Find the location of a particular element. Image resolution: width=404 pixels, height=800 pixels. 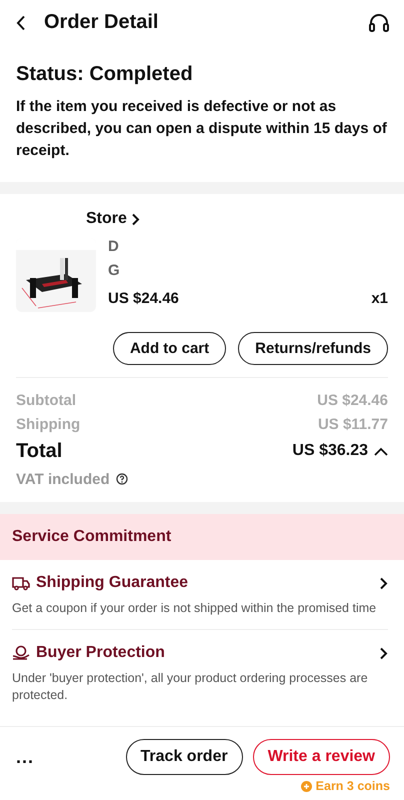

product-title: G is located at coordinates (114, 271).